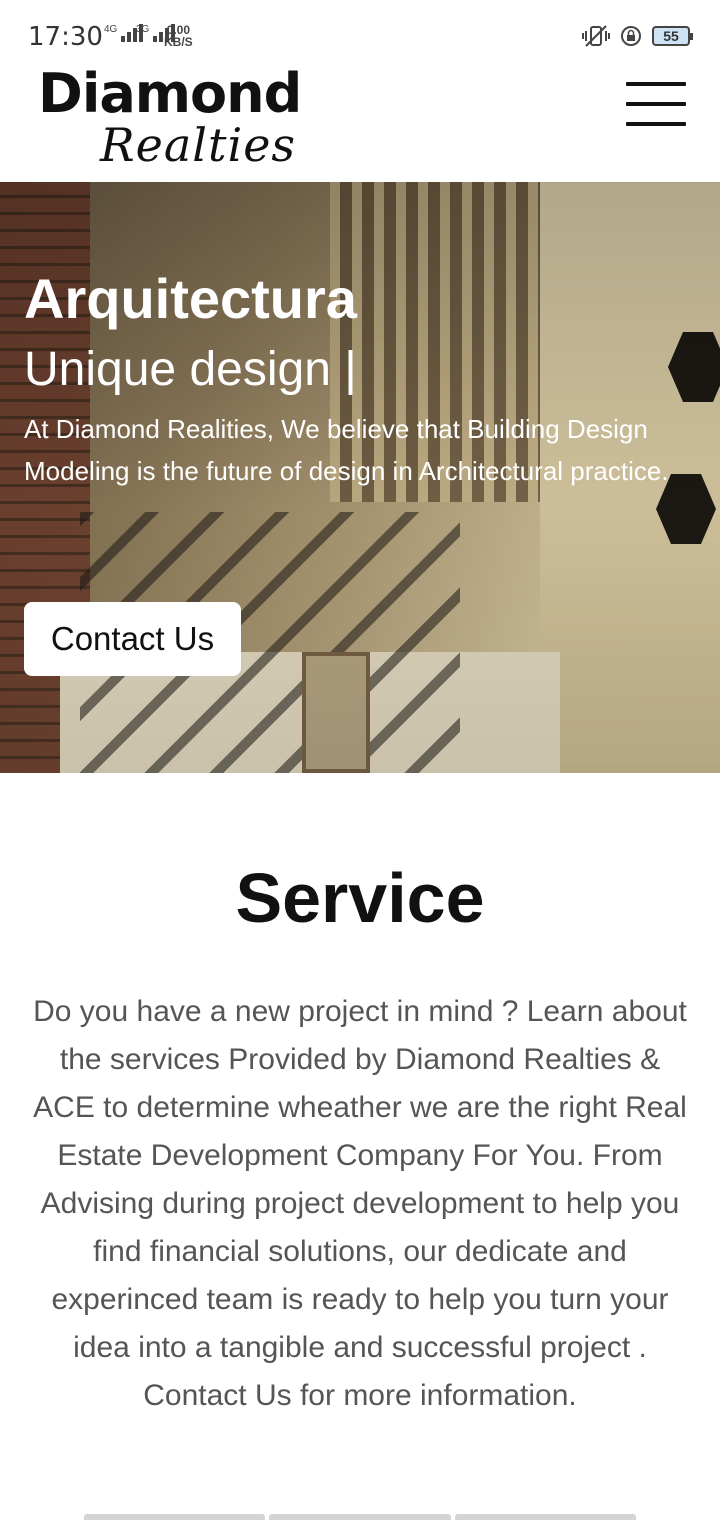 Image resolution: width=720 pixels, height=1520 pixels. Describe the element at coordinates (132, 639) in the screenshot. I see `contact-us-button: Contact Us` at that location.